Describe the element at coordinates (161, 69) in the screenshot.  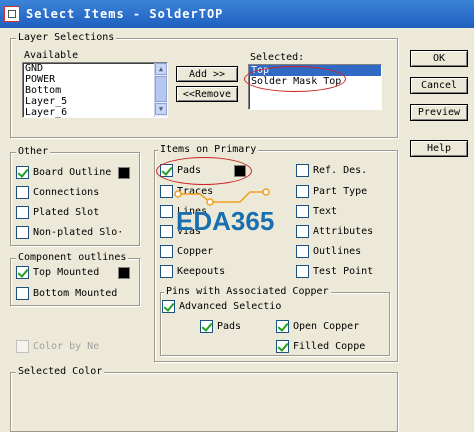
I see `scroll-up-arrow-icon: ▲` at that location.